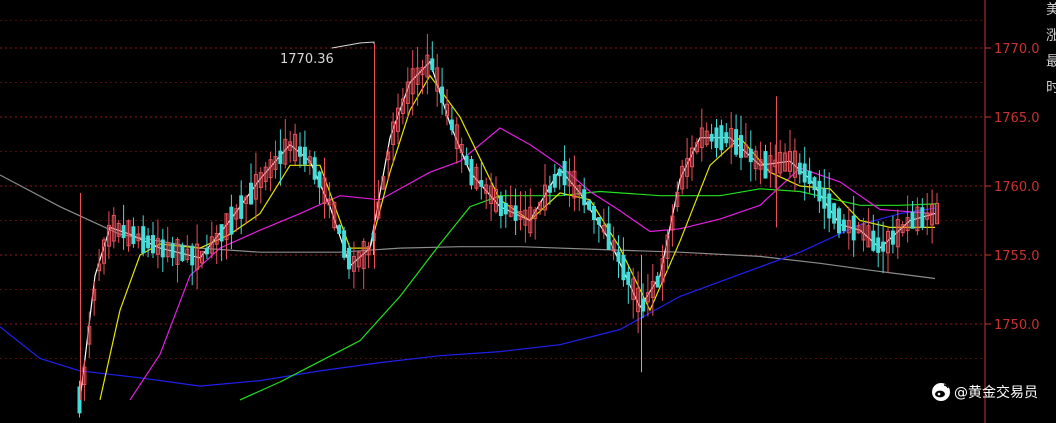  Describe the element at coordinates (996, 392) in the screenshot. I see `watermark-text: @黄金交易员` at that location.